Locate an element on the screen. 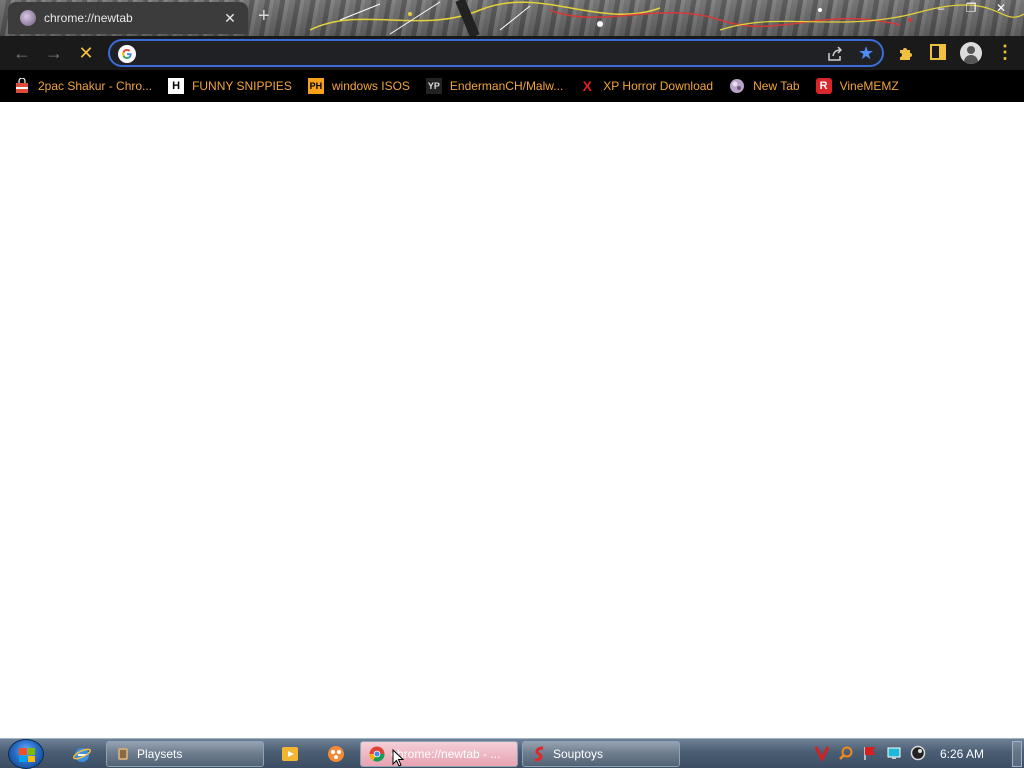 The width and height of the screenshot is (1024, 769). new-tab-button: + is located at coordinates (264, 16).